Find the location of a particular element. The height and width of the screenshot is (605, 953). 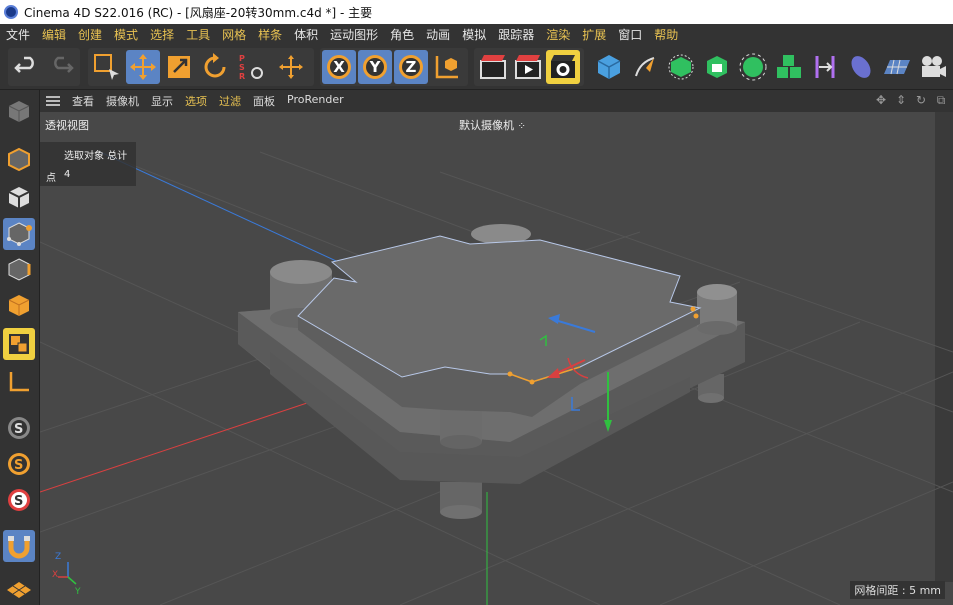

menu-item: 帮助 is located at coordinates (666, 34).